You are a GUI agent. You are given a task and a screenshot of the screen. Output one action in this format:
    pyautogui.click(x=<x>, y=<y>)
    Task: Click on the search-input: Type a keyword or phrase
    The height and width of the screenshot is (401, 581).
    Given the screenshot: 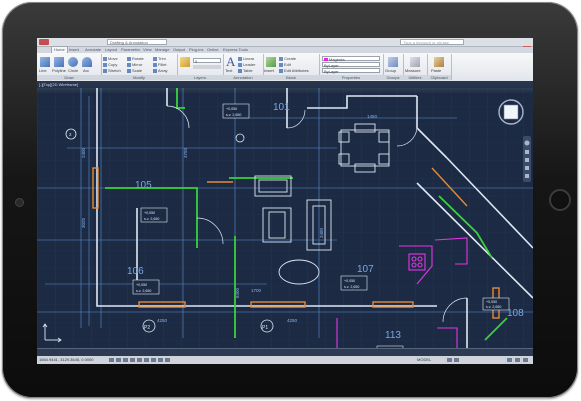 What is the action you would take?
    pyautogui.click(x=432, y=42)
    